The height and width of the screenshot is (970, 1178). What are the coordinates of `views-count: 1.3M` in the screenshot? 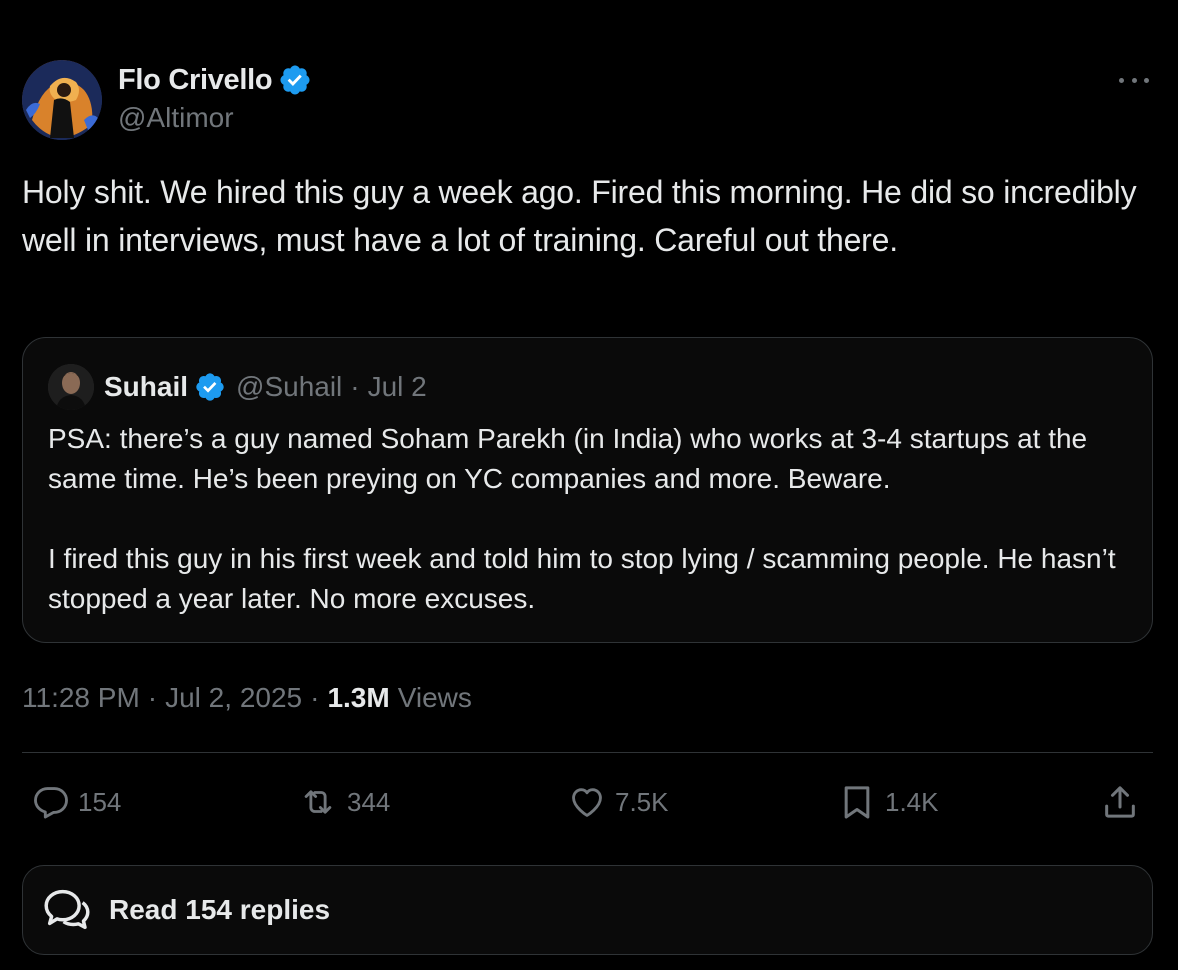 It's located at (358, 698).